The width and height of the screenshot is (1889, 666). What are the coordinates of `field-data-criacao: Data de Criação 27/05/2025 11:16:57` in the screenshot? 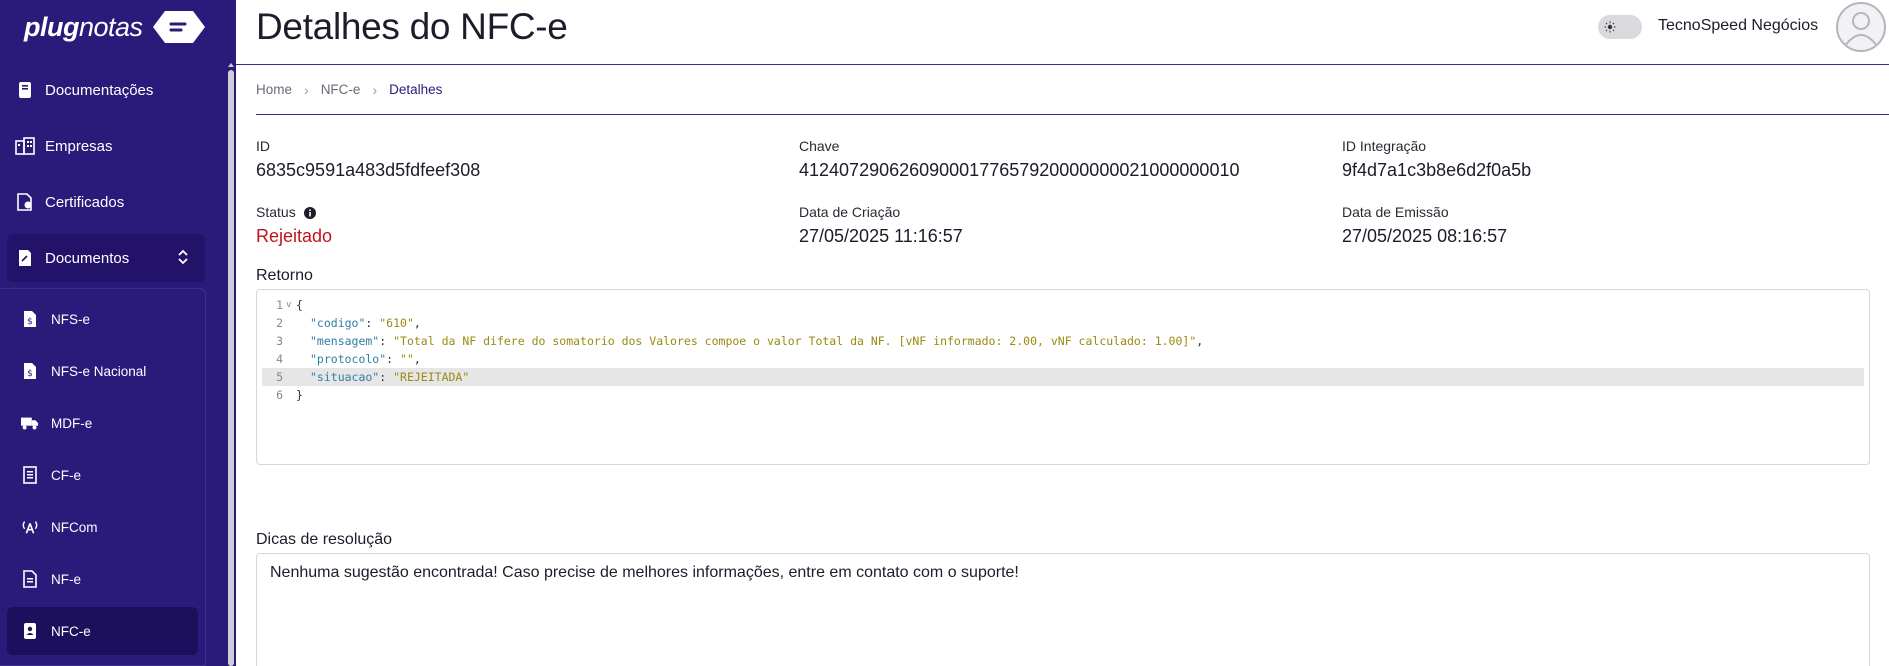 It's located at (881, 225).